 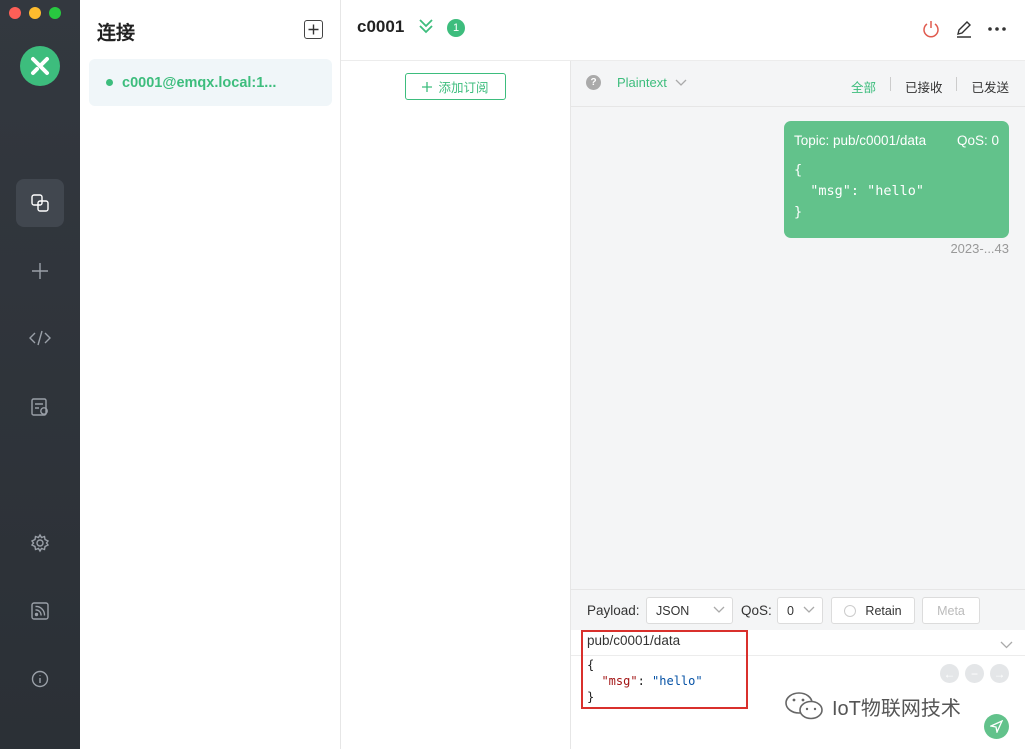 What do you see at coordinates (977, 140) in the screenshot?
I see `message-qos: QoS: 0` at bounding box center [977, 140].